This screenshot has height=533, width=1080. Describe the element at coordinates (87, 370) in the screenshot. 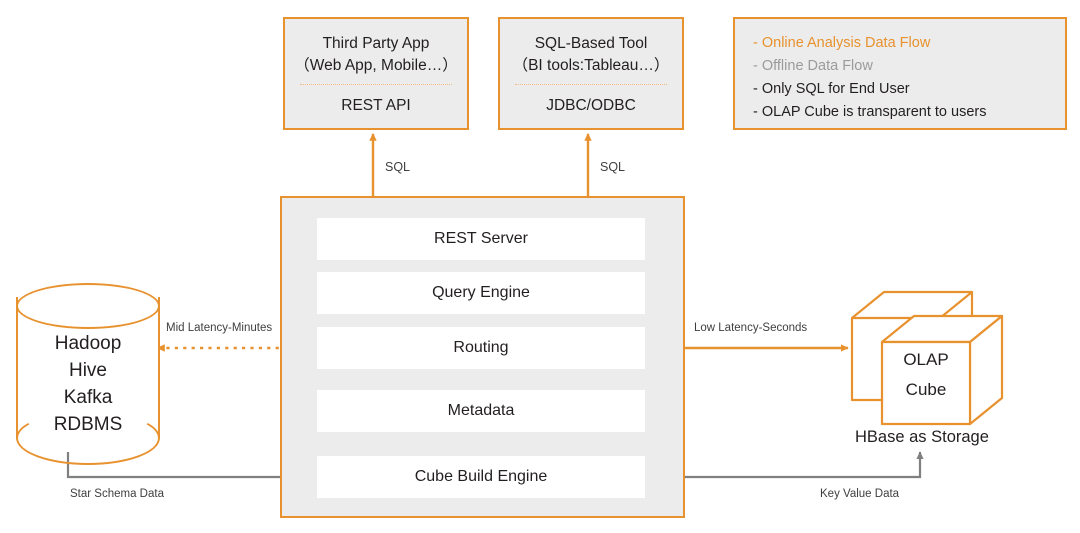

I see `source-line: Hive` at that location.